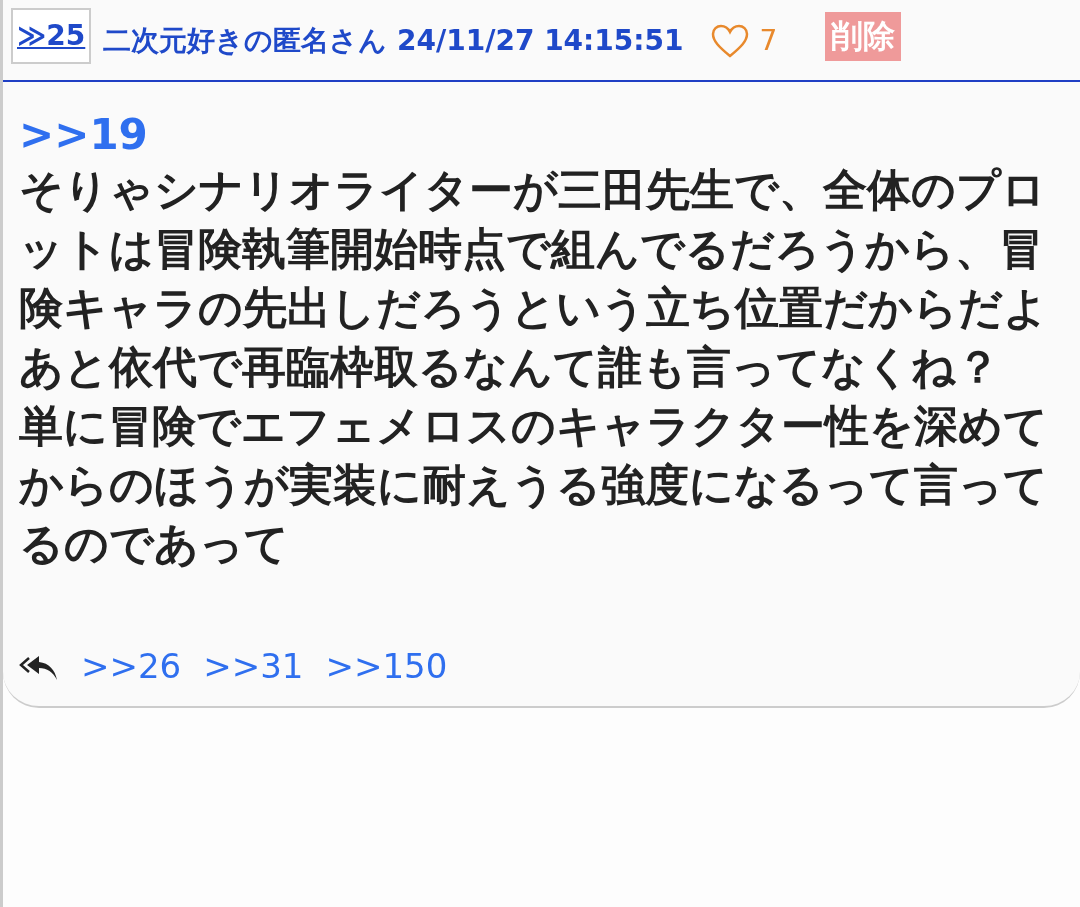 This screenshot has width=1080, height=907. I want to click on reply-link: >>150, so click(386, 667).